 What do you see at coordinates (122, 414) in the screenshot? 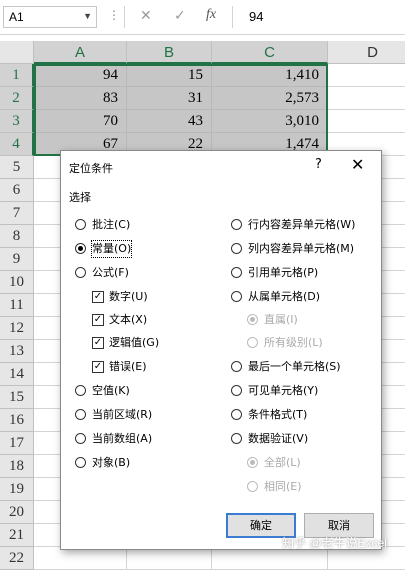
I see `option-label: 当前区域(R)` at bounding box center [122, 414].